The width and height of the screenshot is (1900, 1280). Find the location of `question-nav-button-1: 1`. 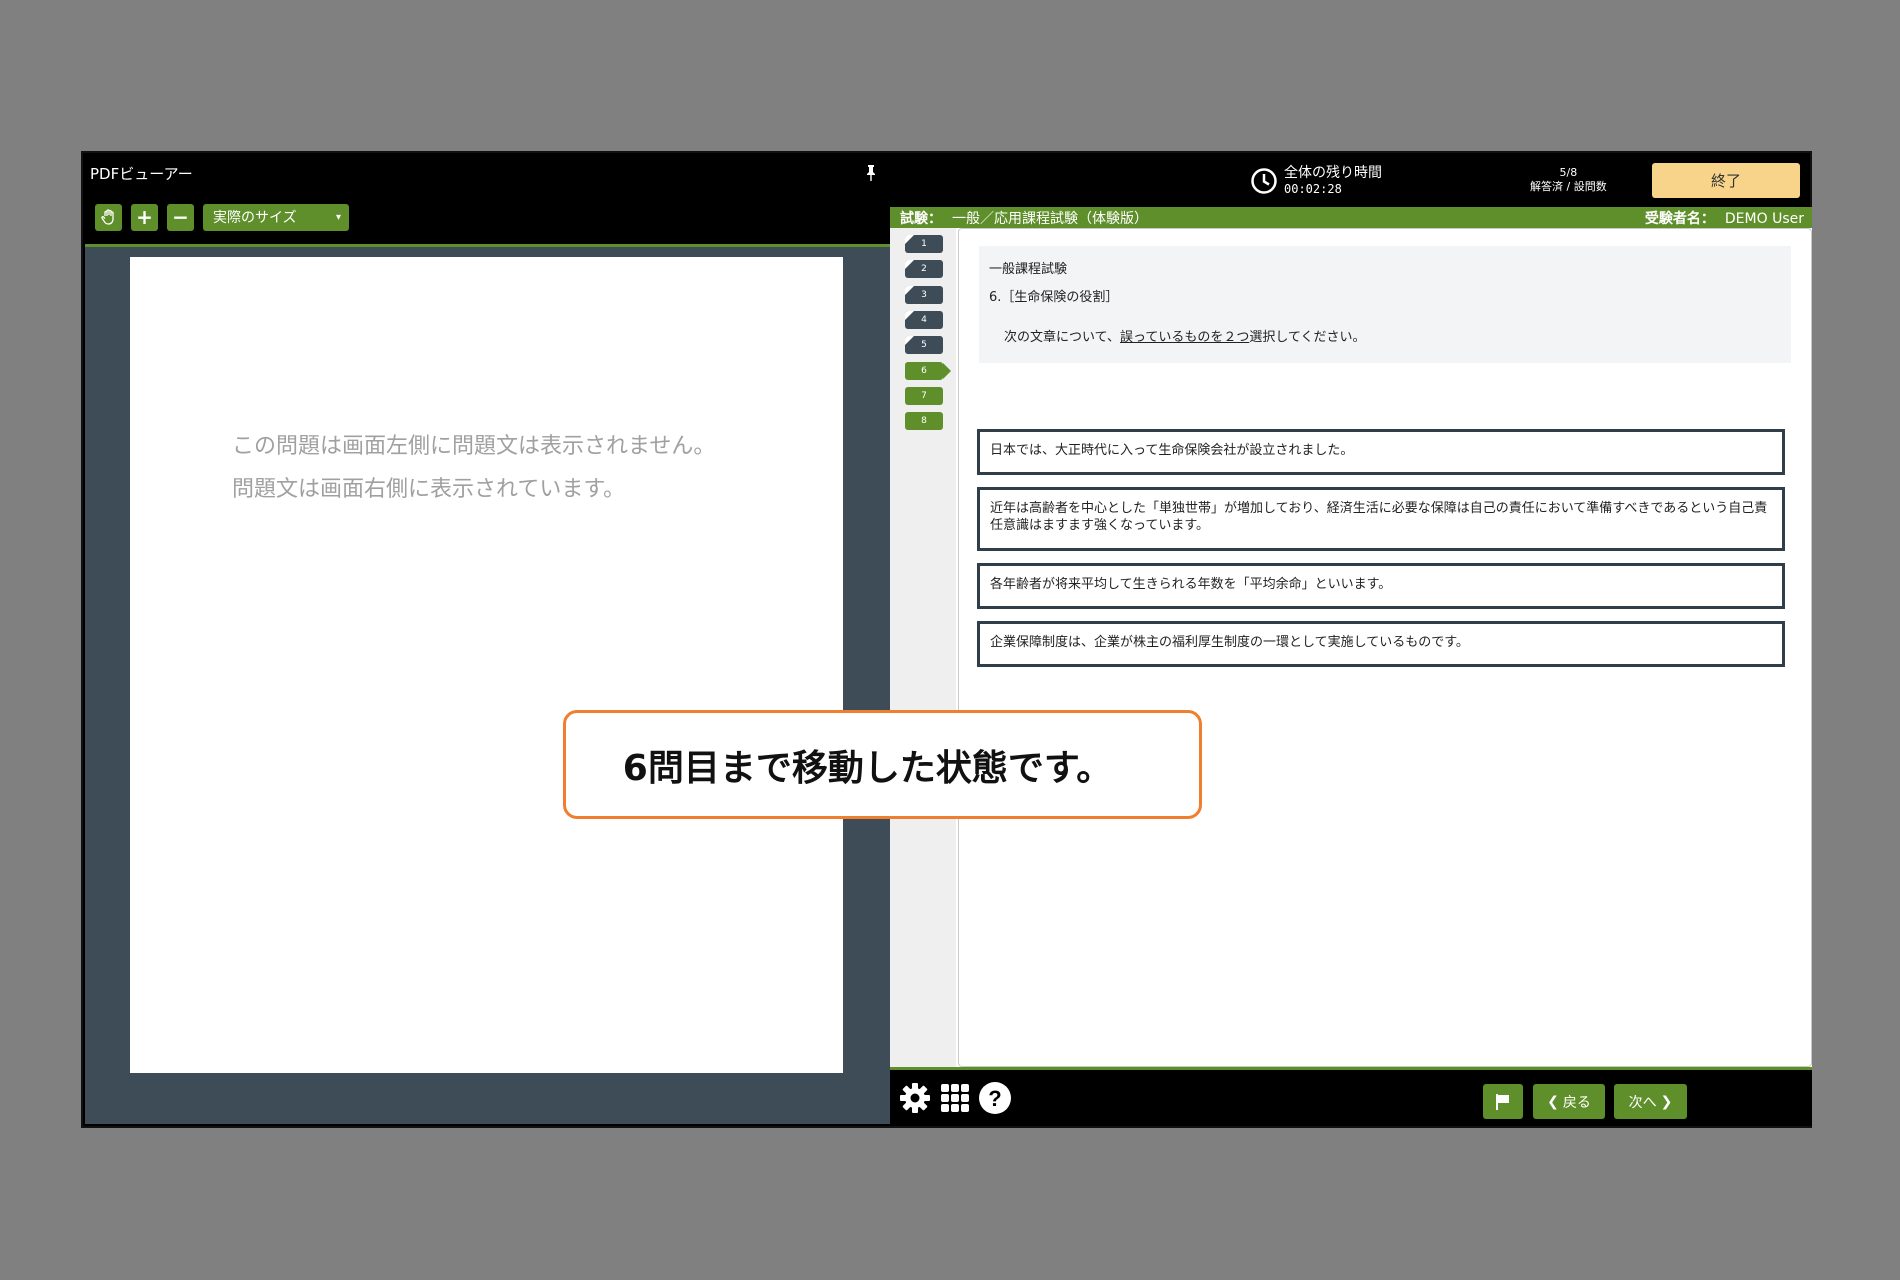

question-nav-button-1: 1 is located at coordinates (924, 244).